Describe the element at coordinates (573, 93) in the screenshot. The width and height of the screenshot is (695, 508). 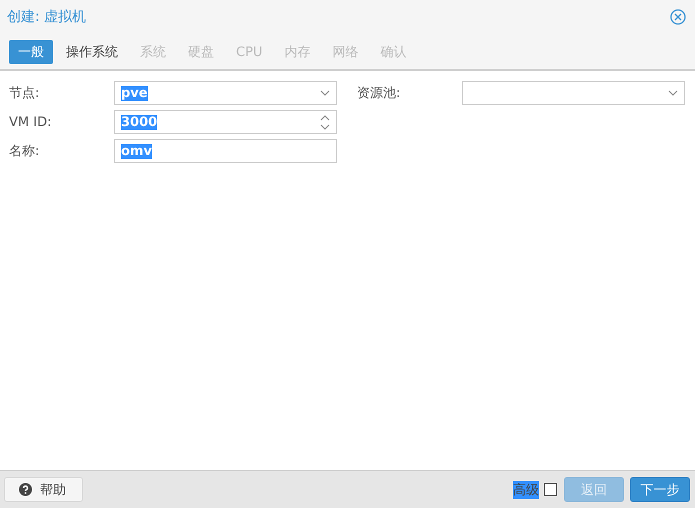
I see `dropdown-field` at that location.